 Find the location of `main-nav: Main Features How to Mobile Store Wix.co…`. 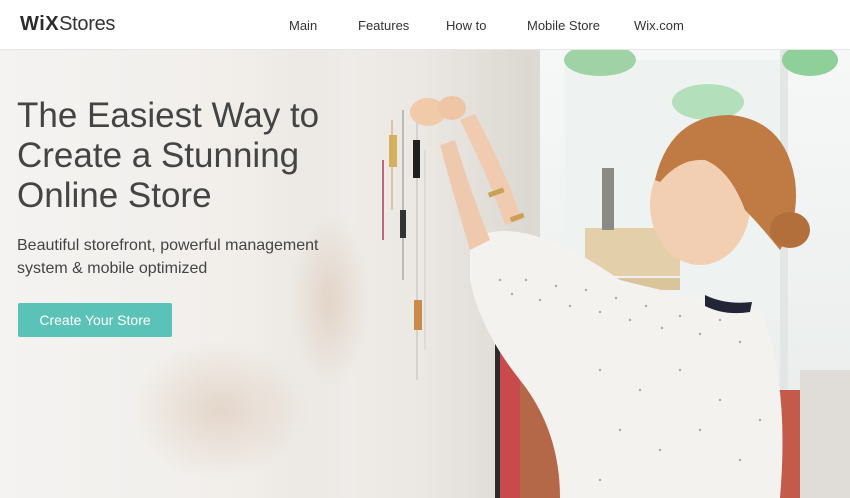

main-nav: Main Features How to Mobile Store Wix.co… is located at coordinates (425, 28).